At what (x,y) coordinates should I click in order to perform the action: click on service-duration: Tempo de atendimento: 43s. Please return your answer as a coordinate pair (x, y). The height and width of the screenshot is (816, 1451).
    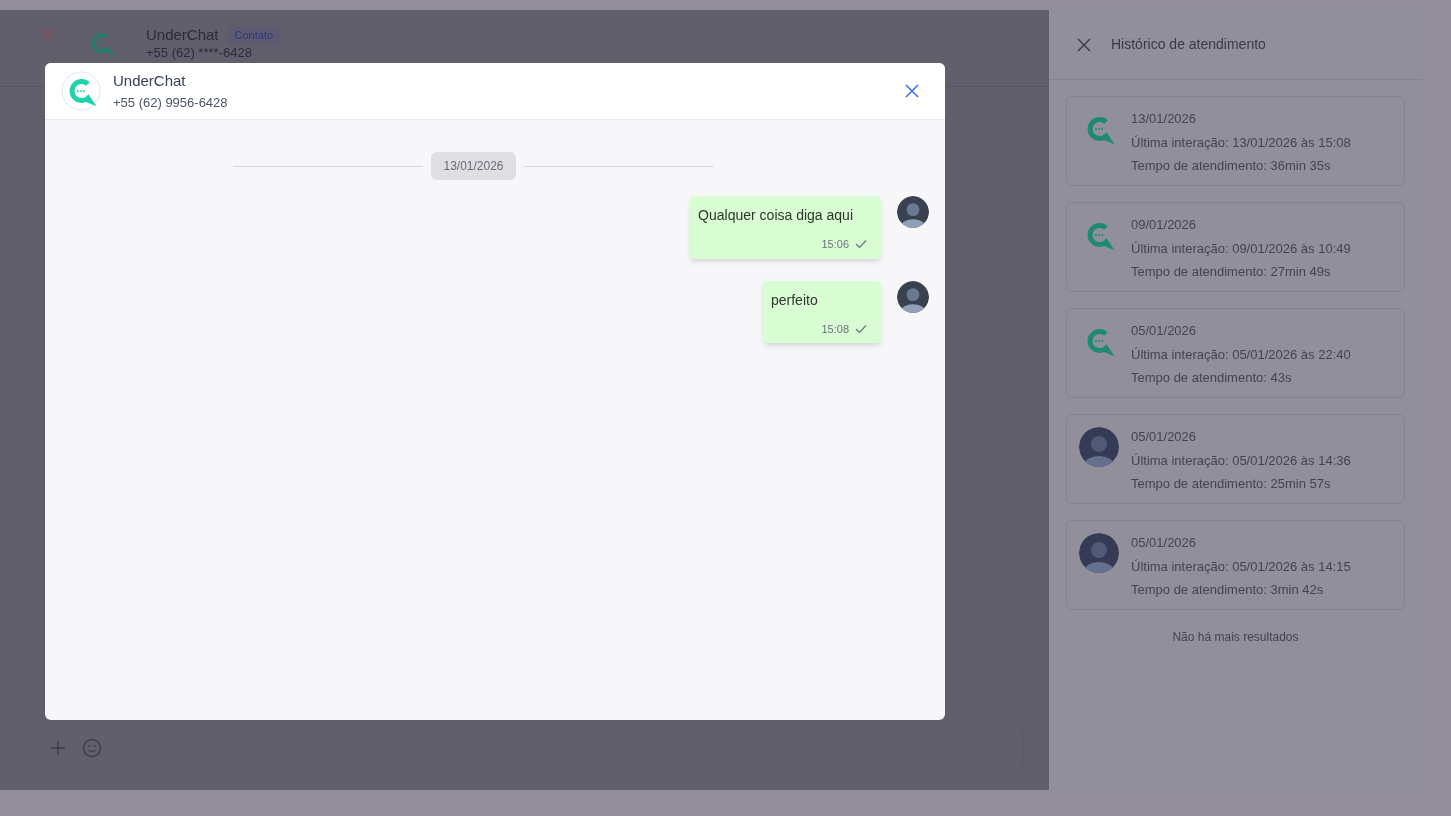
    Looking at the image, I should click on (1212, 378).